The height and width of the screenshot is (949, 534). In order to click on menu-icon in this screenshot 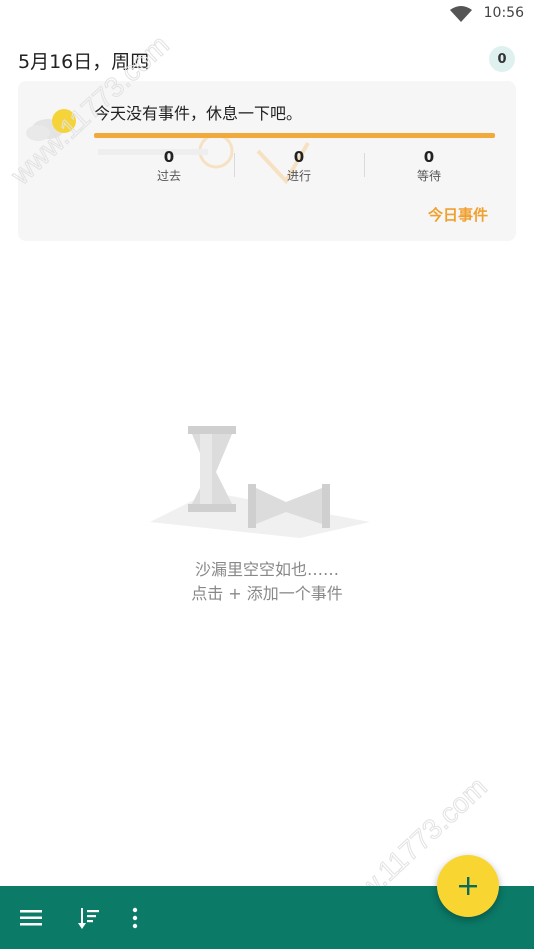, I will do `click(31, 918)`.